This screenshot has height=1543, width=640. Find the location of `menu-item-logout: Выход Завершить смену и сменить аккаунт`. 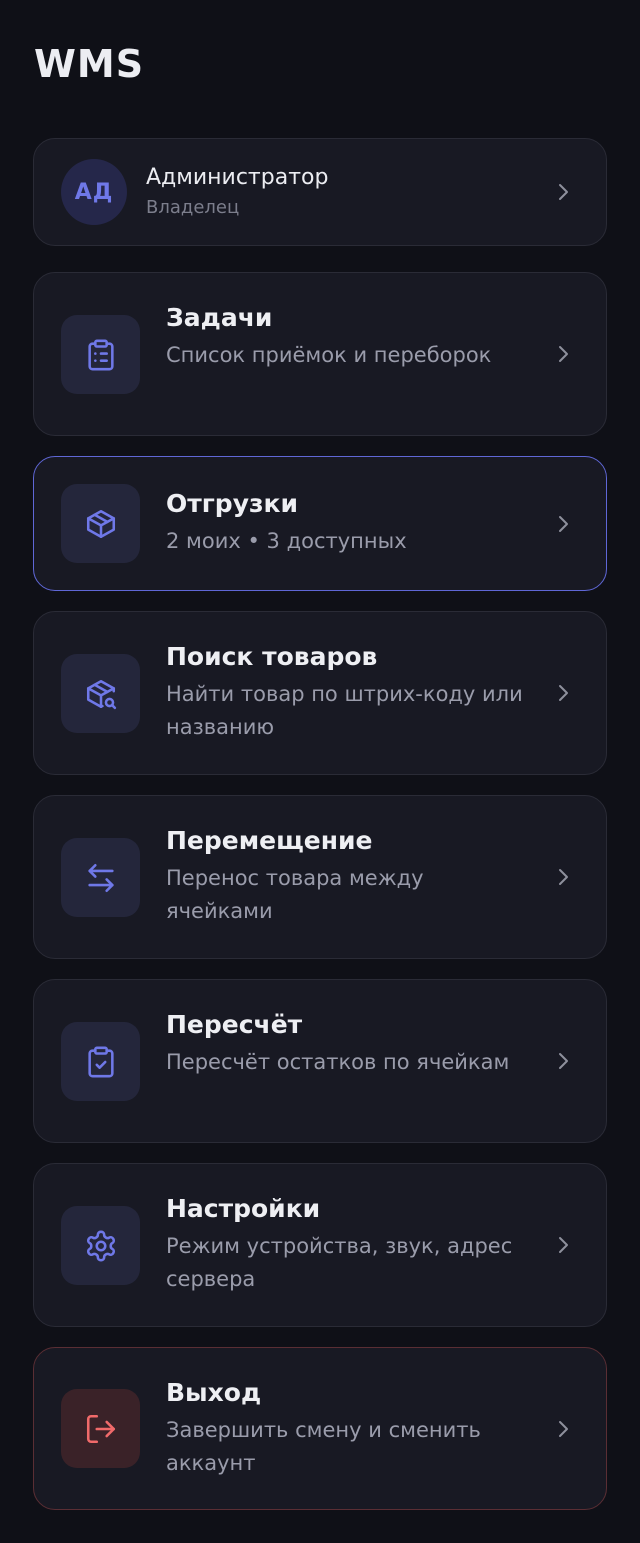

menu-item-logout: Выход Завершить смену и сменить аккаунт is located at coordinates (320, 1428).